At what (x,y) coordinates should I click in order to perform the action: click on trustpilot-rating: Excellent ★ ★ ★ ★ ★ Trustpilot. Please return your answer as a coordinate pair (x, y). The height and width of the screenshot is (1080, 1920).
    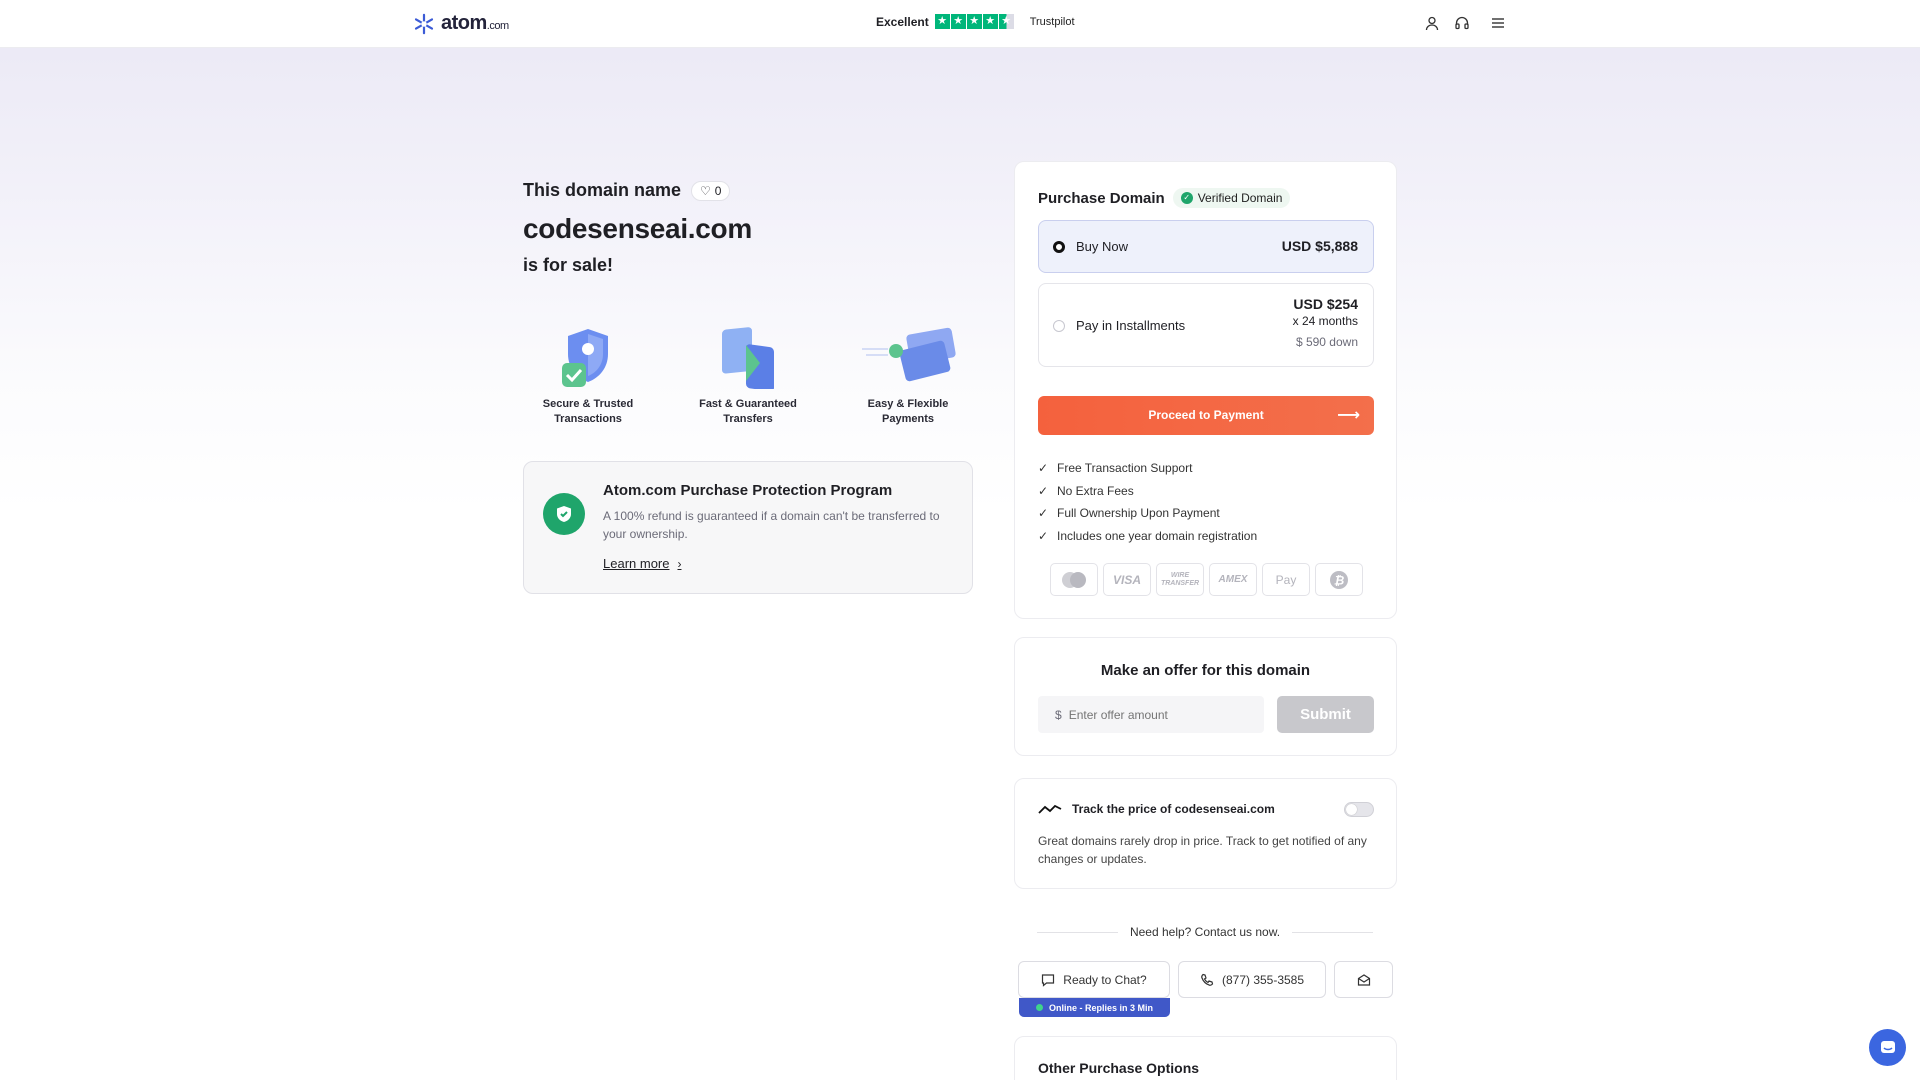
    Looking at the image, I should click on (975, 21).